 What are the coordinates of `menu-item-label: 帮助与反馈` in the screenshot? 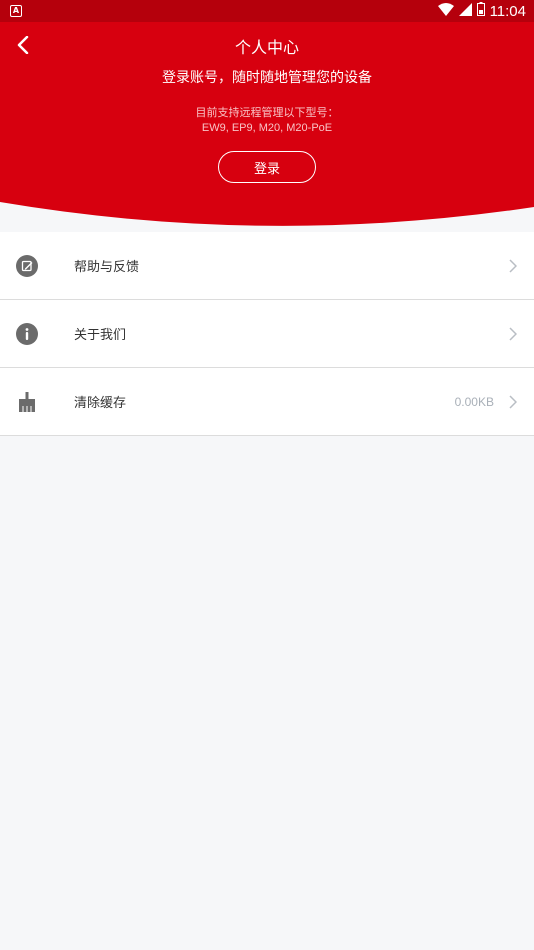 It's located at (107, 267).